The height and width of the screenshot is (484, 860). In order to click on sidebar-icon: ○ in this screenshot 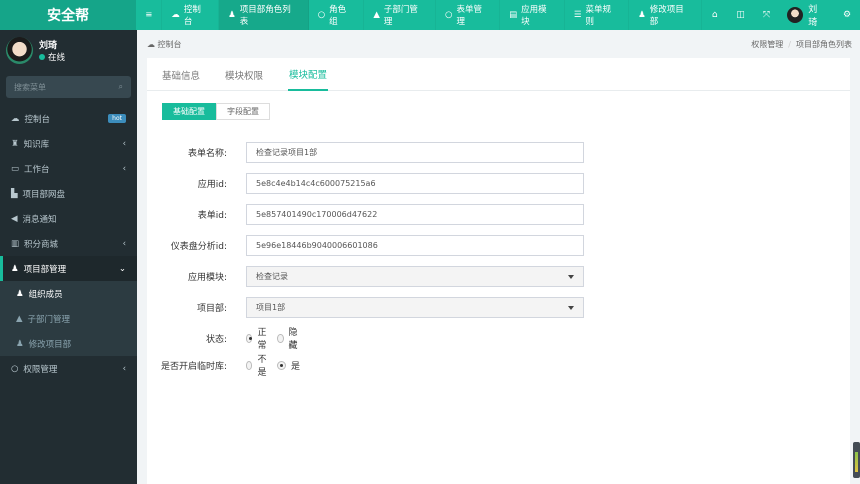, I will do `click(15, 368)`.